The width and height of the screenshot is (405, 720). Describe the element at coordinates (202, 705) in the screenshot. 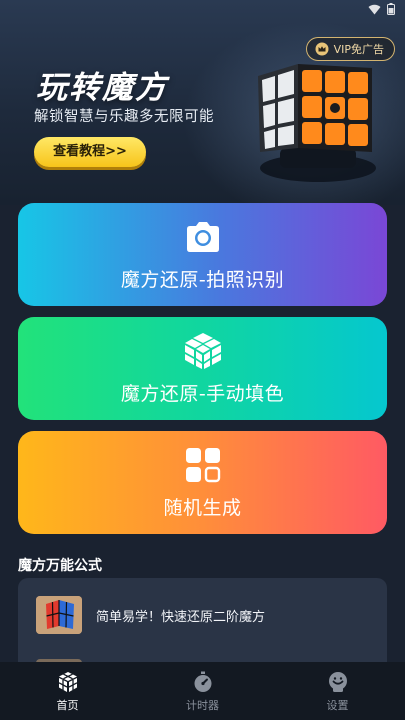

I see `tab-label: 计时器` at that location.